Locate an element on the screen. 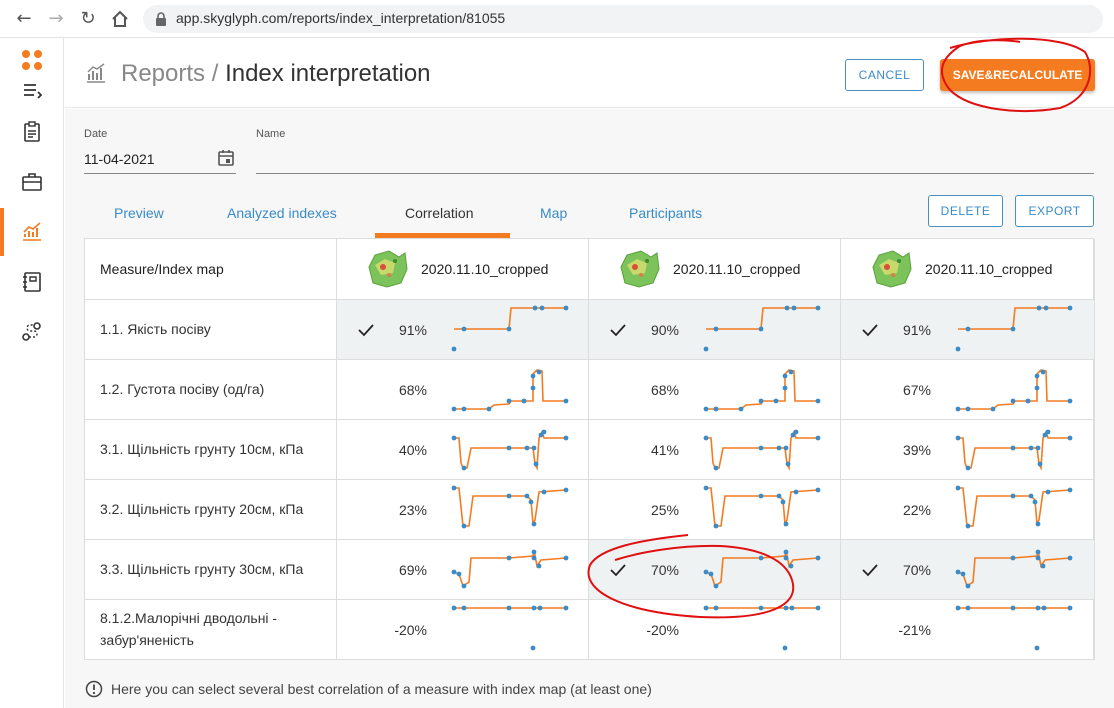  back-arrow-icon: ← is located at coordinates (24, 19).